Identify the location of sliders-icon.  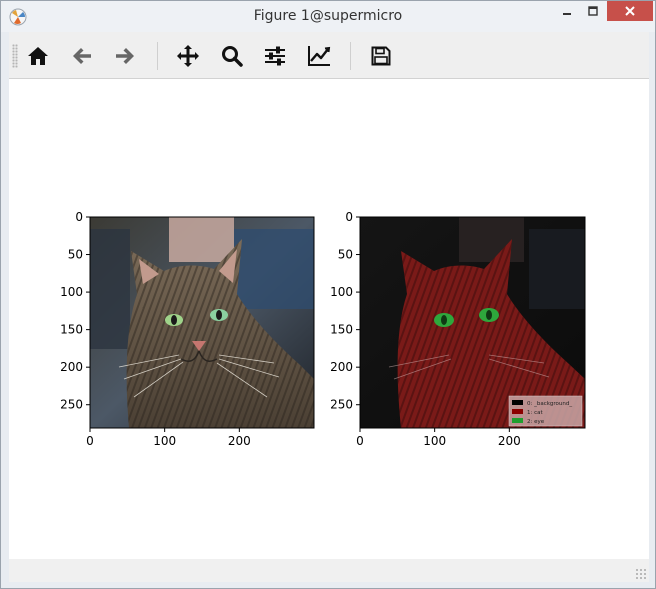
(275, 56).